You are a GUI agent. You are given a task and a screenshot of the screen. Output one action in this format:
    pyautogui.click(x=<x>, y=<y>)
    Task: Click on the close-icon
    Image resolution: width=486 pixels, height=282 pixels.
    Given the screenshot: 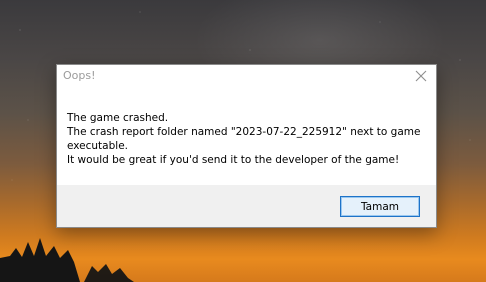 What is the action you would take?
    pyautogui.click(x=421, y=76)
    